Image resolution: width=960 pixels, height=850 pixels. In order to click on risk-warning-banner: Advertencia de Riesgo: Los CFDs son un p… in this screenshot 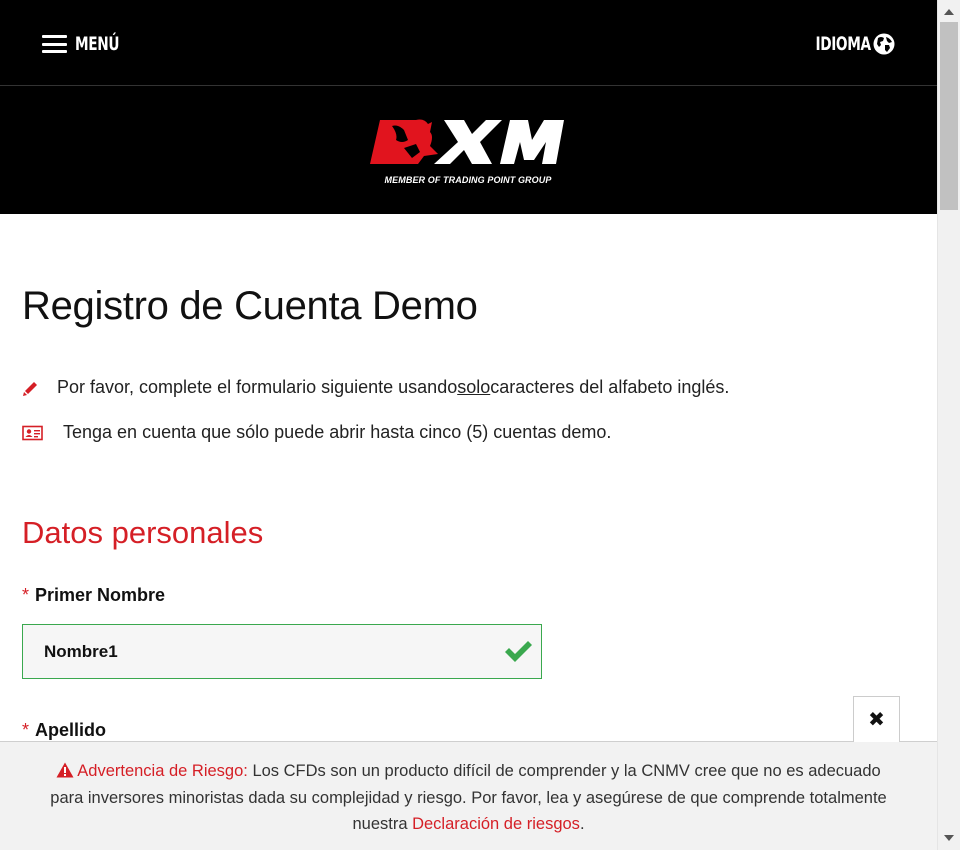, I will do `click(468, 795)`.